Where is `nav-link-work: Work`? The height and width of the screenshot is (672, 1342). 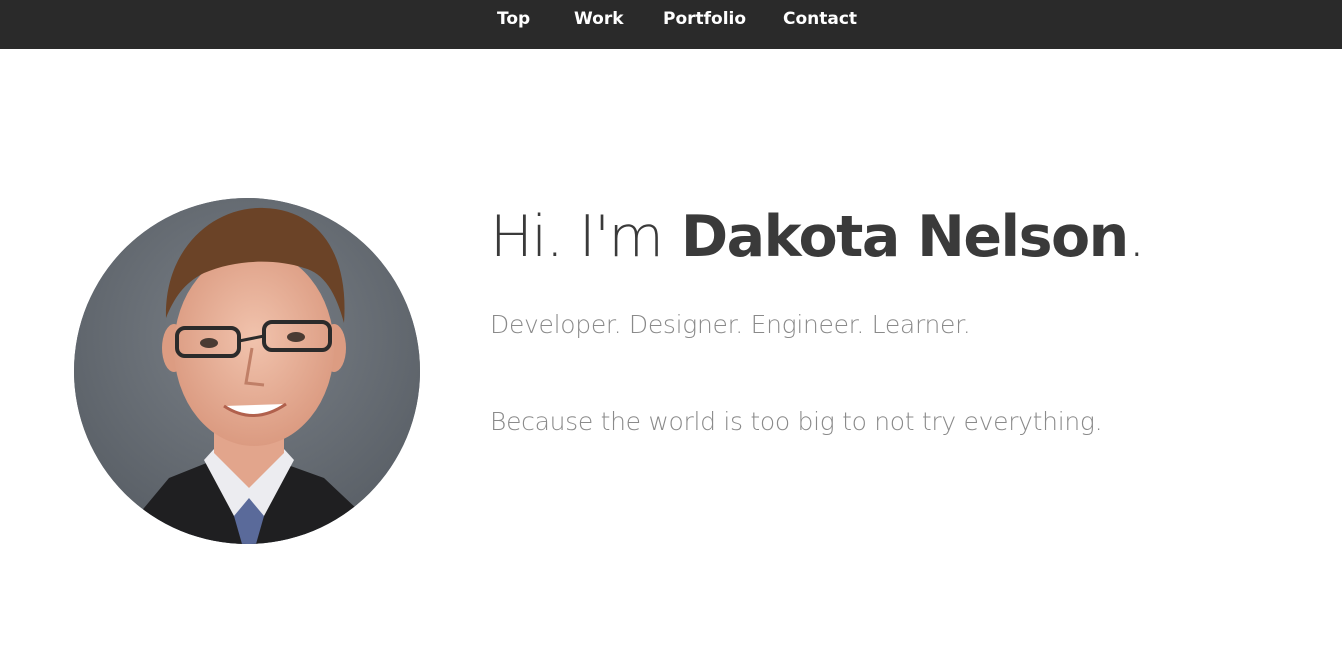 nav-link-work: Work is located at coordinates (599, 19).